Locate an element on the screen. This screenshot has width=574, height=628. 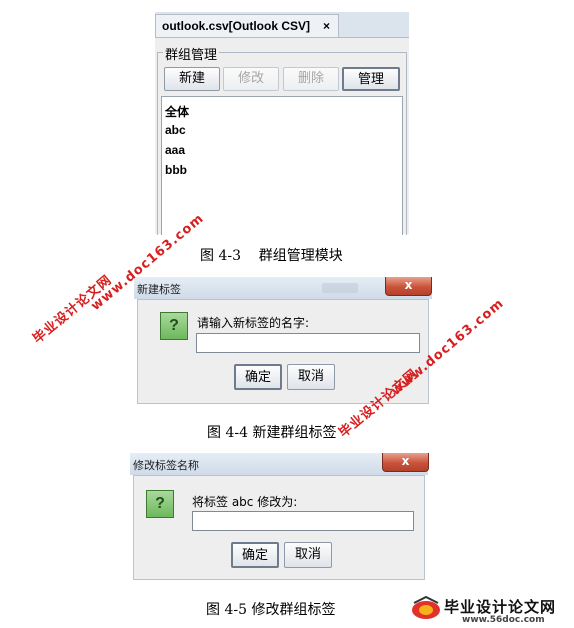
tab-outlook-csv: outlook.csv[Outlook CSV] × is located at coordinates (247, 25).